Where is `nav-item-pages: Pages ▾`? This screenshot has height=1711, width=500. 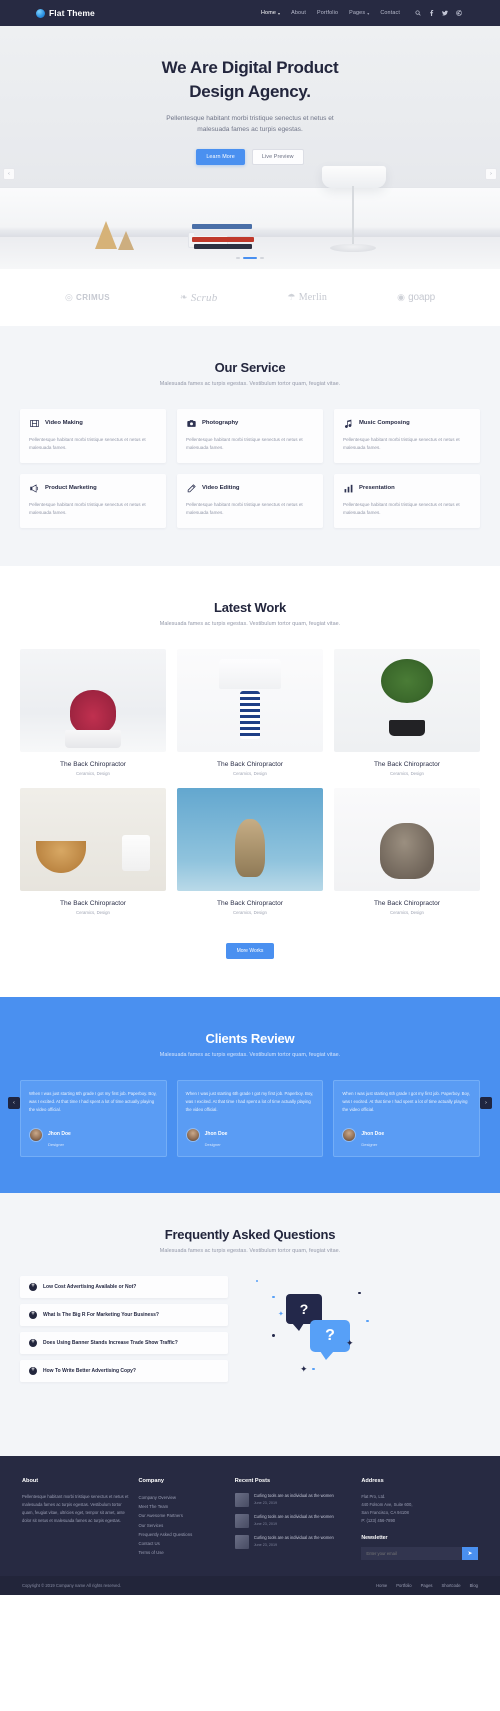
nav-item-pages: Pages ▾ is located at coordinates (359, 13).